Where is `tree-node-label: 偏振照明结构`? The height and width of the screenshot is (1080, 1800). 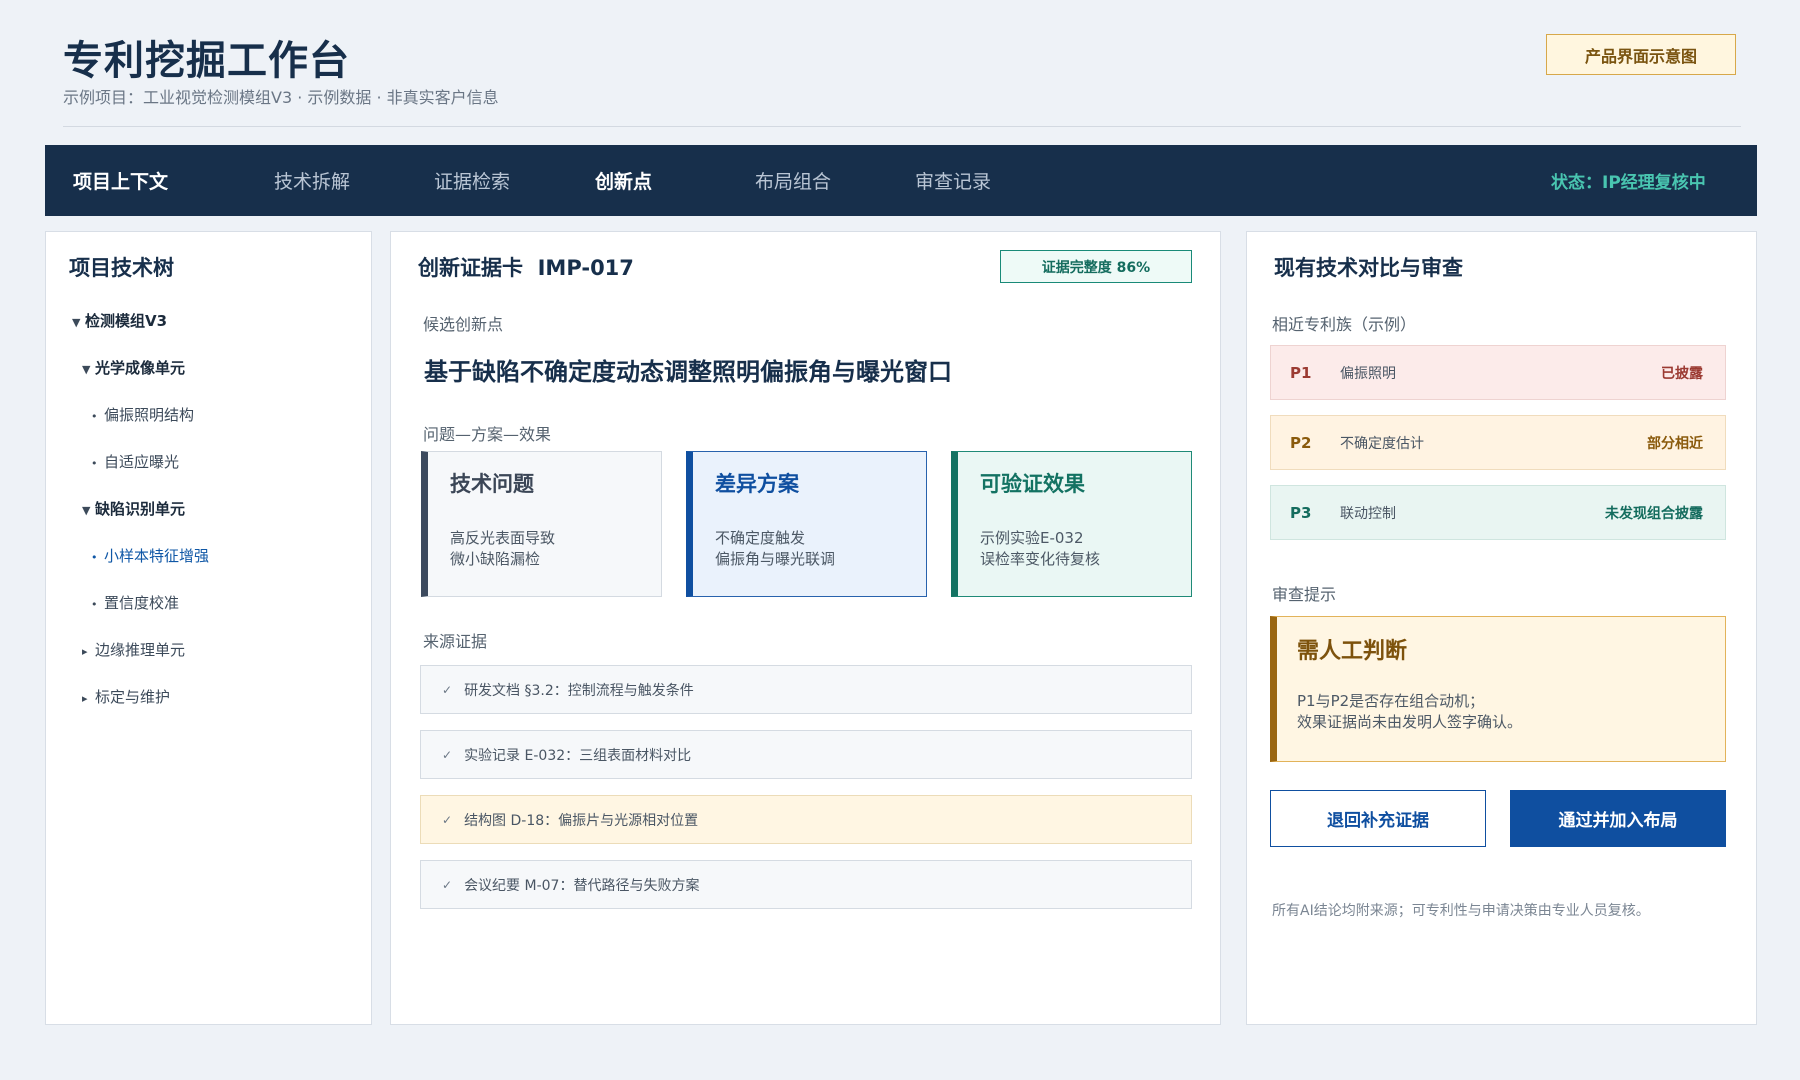 tree-node-label: 偏振照明结构 is located at coordinates (149, 415).